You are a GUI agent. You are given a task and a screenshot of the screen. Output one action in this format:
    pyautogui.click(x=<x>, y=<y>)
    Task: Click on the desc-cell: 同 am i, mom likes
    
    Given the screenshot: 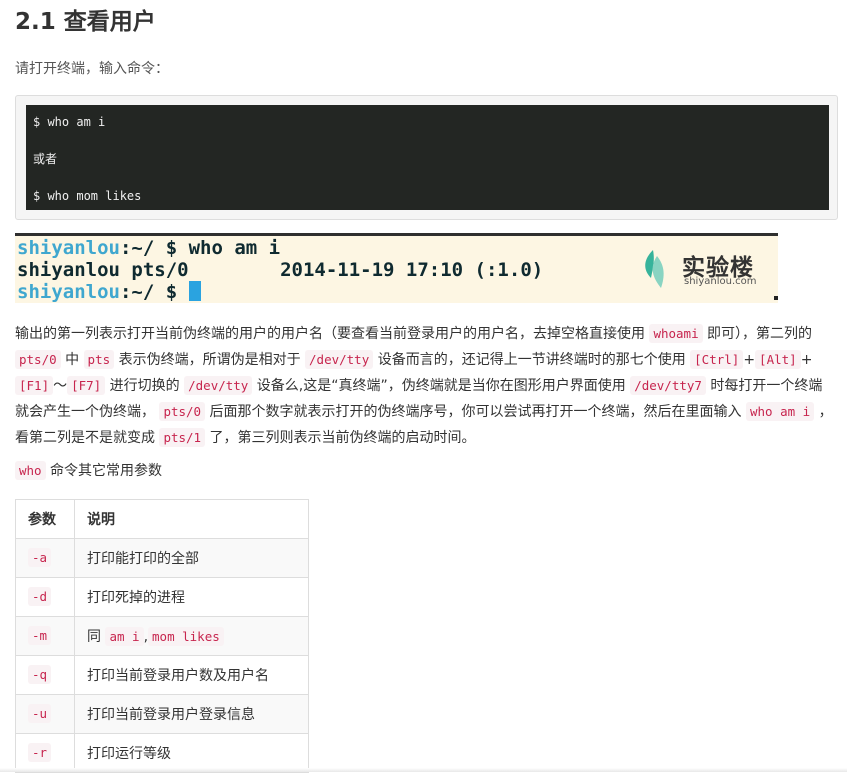 What is the action you would take?
    pyautogui.click(x=191, y=636)
    